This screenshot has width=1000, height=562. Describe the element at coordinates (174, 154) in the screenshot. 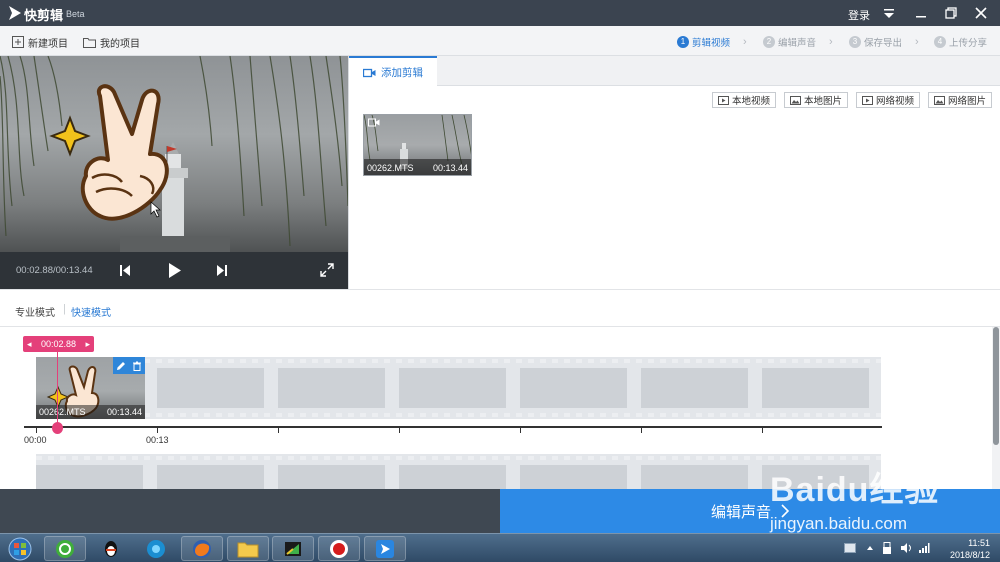

I see `video-preview` at that location.